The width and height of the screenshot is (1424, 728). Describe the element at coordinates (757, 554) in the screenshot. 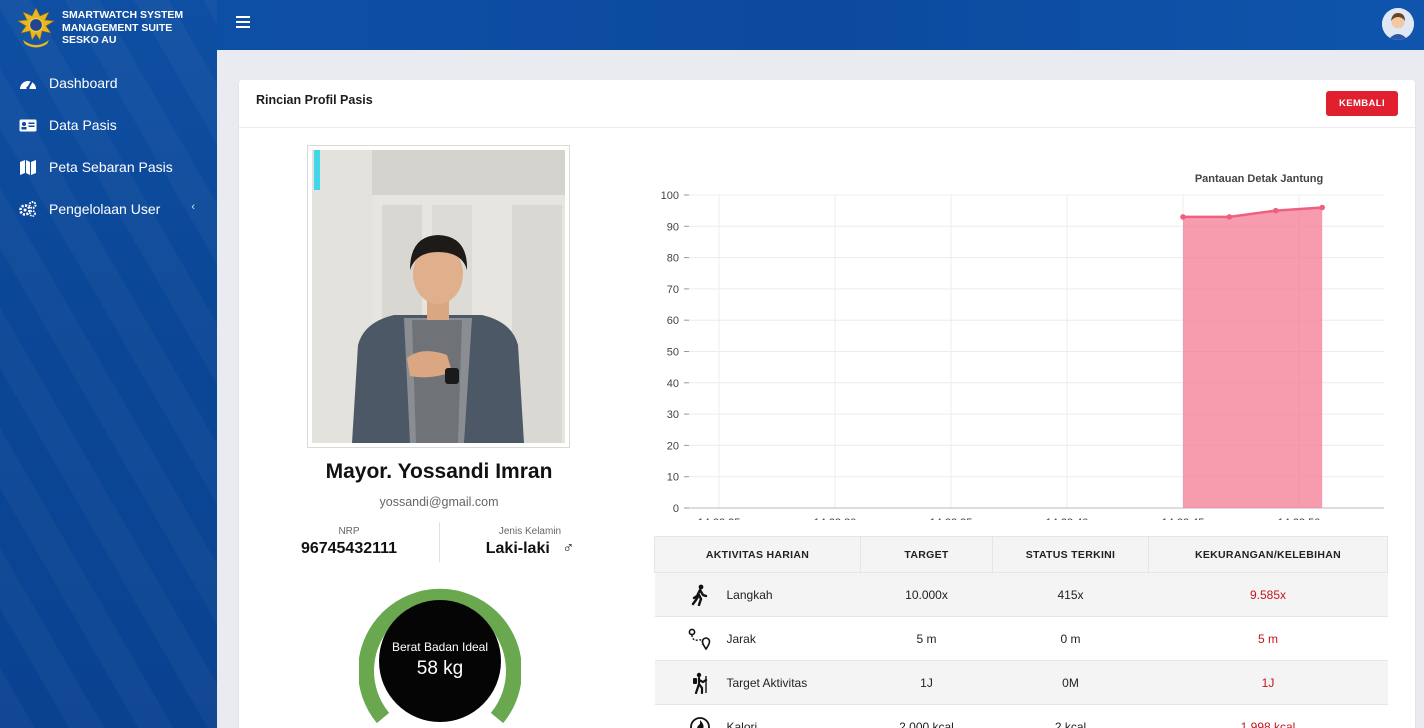

I see `header-aktivitas: AKTIVITAS HARIAN` at that location.